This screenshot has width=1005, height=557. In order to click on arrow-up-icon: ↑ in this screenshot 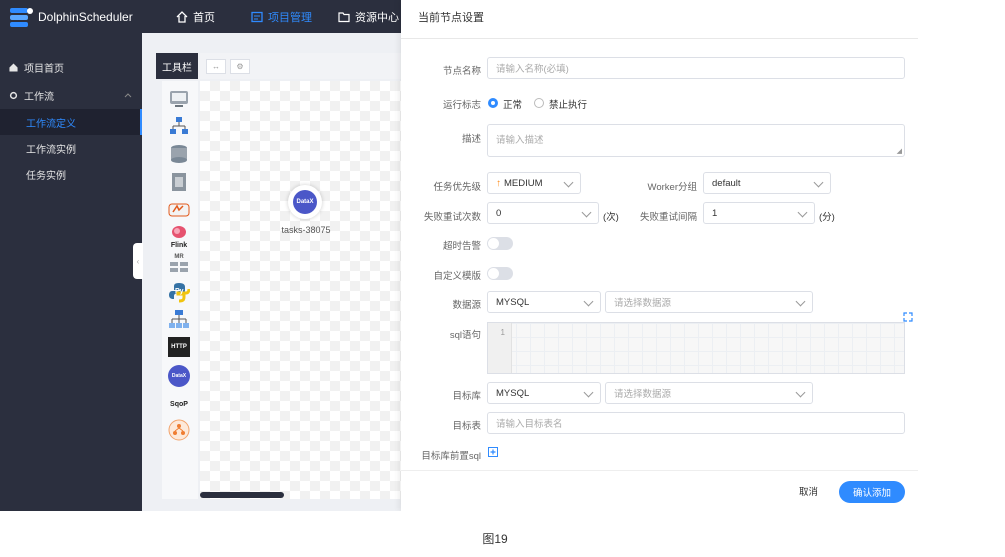, I will do `click(498, 183)`.